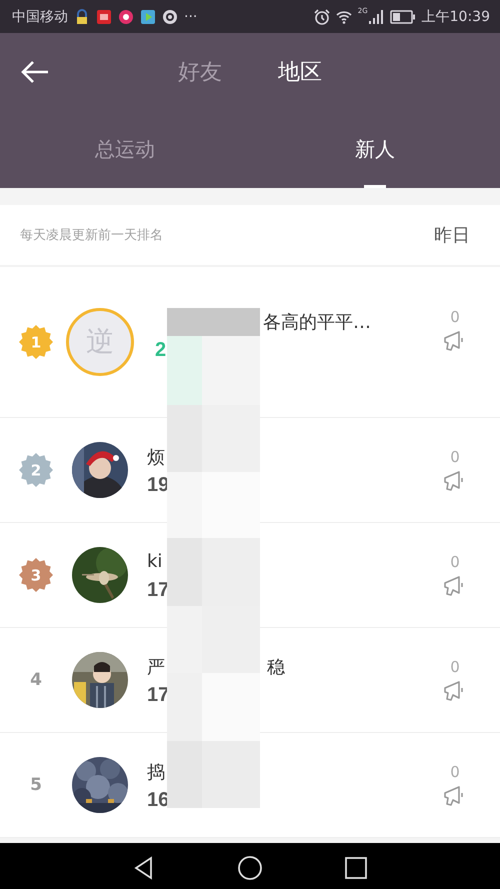 This screenshot has height=889, width=500. I want to click on user-name: 捣, so click(156, 772).